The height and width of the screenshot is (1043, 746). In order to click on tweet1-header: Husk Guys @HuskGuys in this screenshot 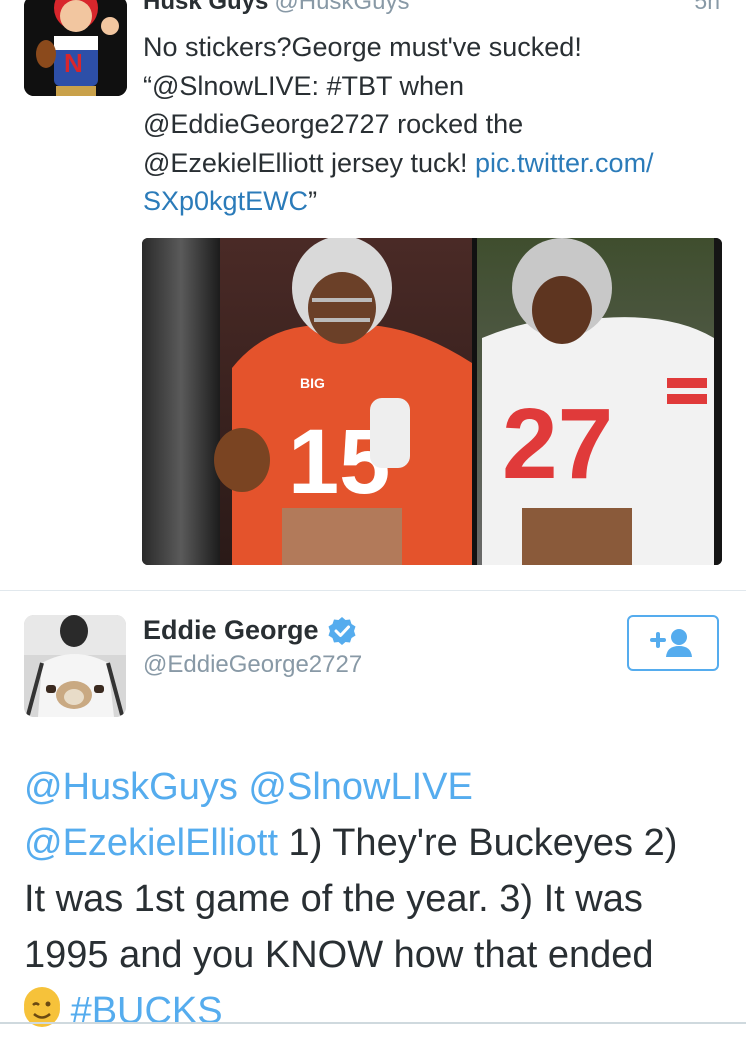, I will do `click(276, 8)`.